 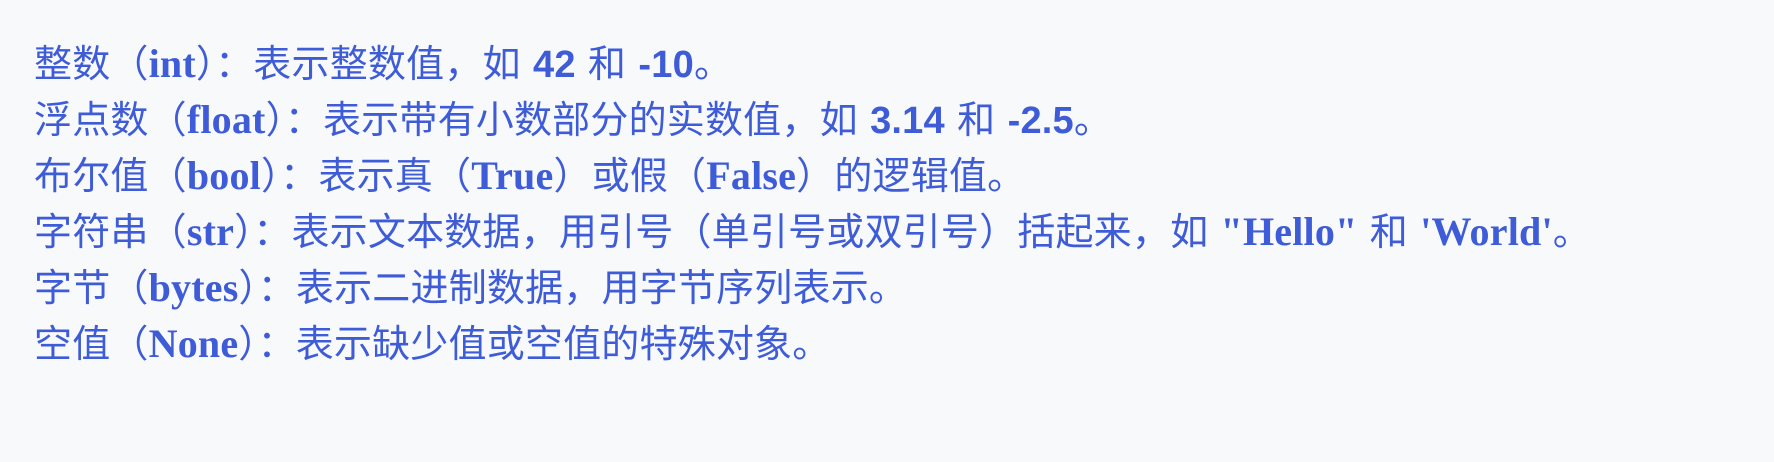 I want to click on item-text: ）：表示文本数据，用引号（单引号或双引号）括起来，如, so click(x=727, y=232).